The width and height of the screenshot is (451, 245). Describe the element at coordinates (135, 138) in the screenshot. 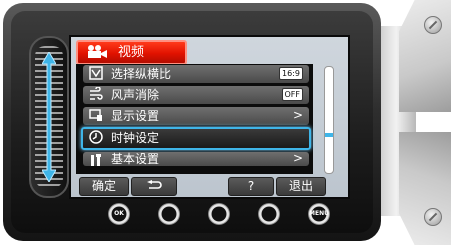

I see `menu-item-label: 时钟设定` at that location.